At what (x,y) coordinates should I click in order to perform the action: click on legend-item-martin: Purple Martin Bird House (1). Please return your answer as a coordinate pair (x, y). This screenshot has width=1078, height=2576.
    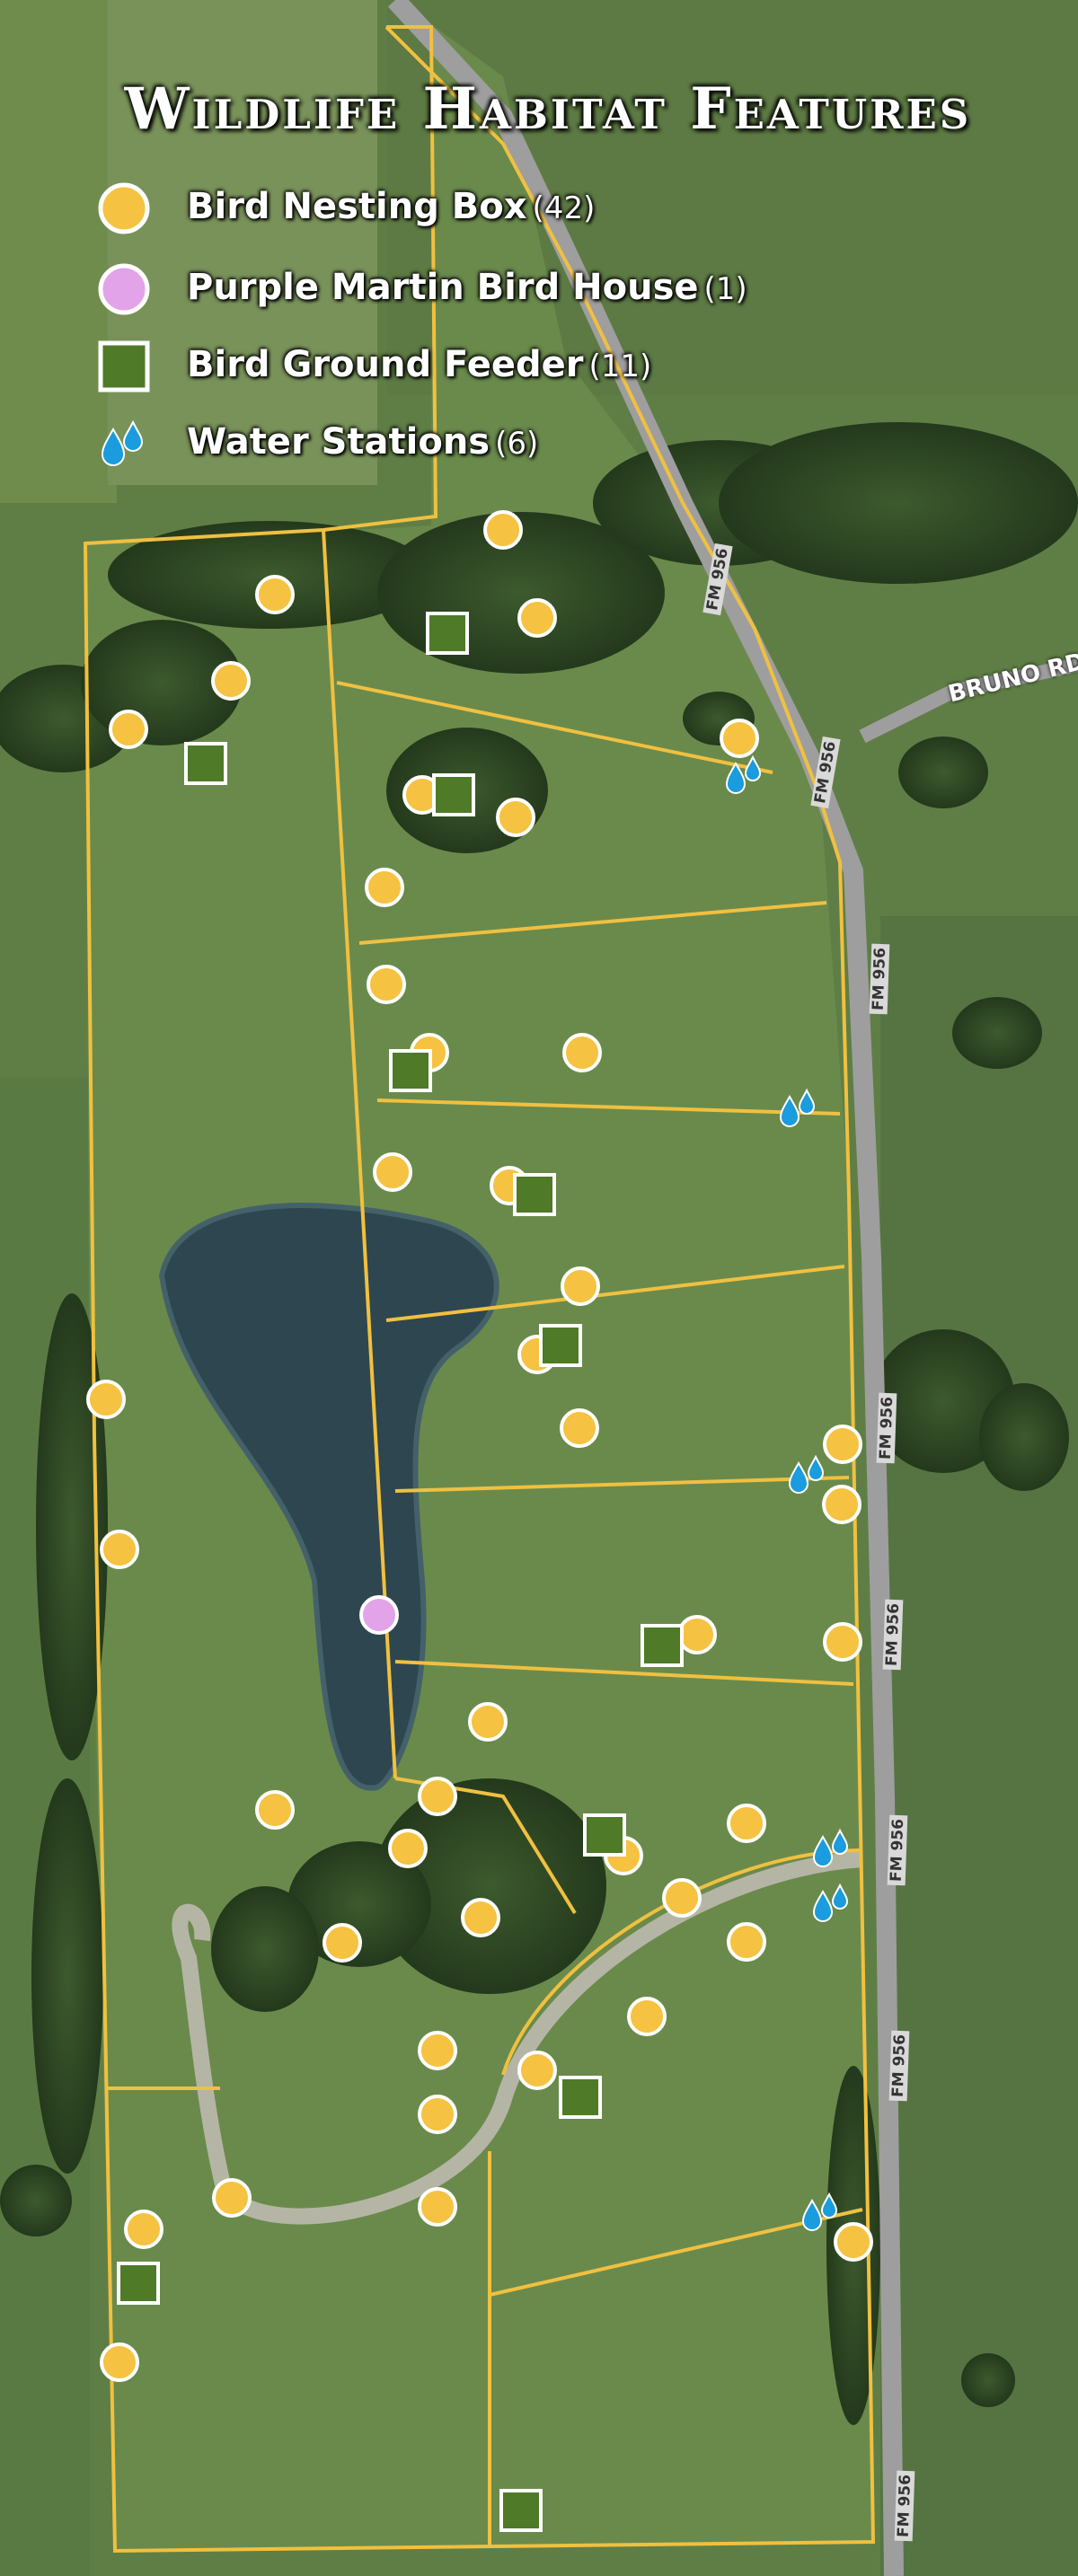
    Looking at the image, I should click on (422, 287).